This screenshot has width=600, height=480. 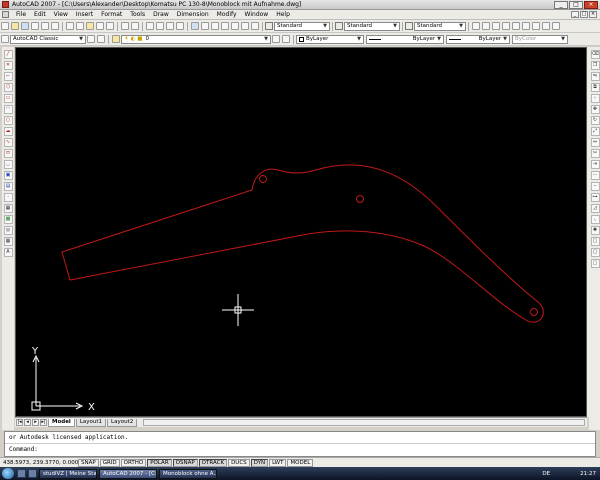 I want to click on gradient-icon: ▩, so click(x=8, y=219).